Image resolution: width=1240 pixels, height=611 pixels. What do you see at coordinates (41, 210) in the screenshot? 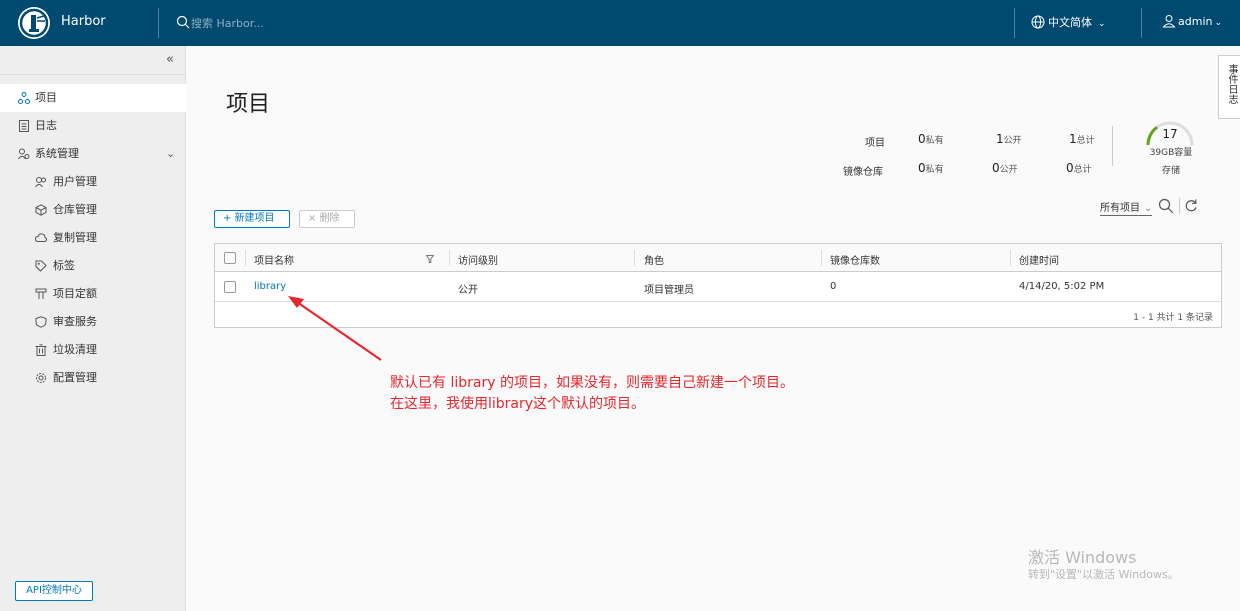
I see `registry-icon` at bounding box center [41, 210].